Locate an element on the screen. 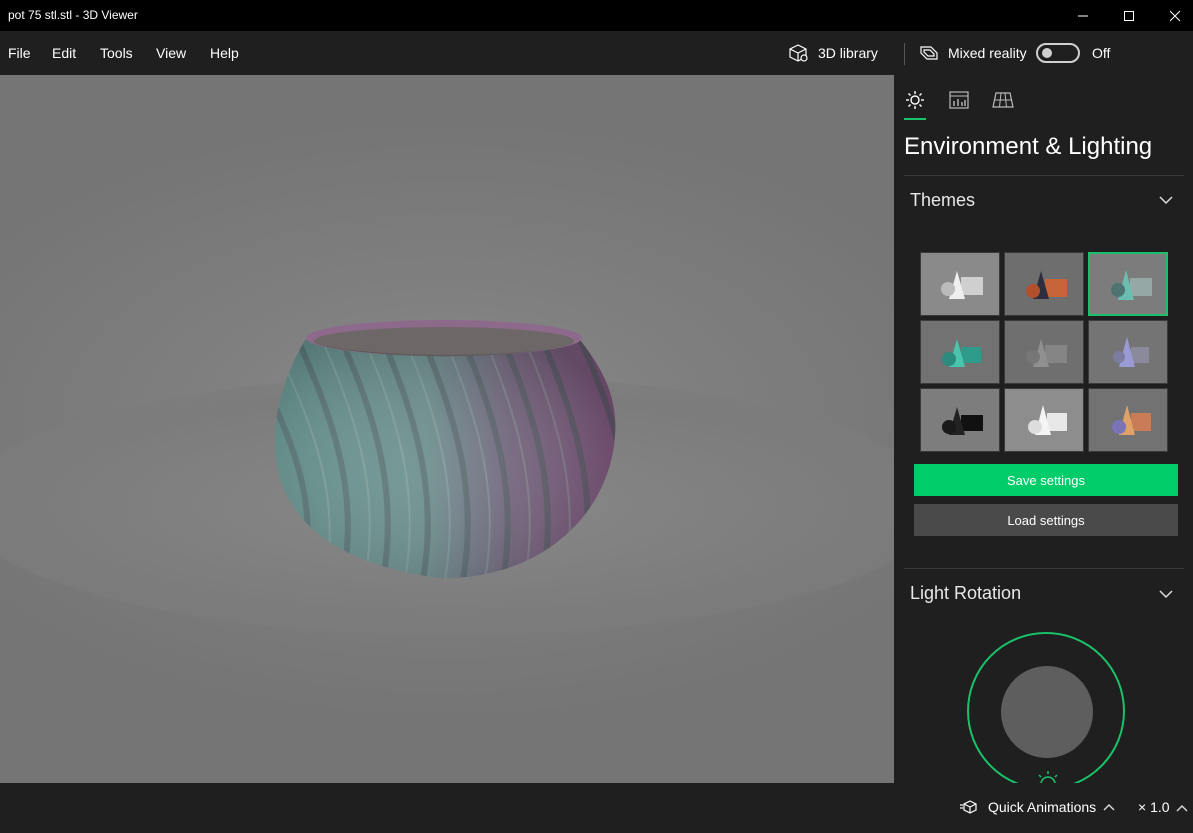 This screenshot has height=833, width=1193. maximize-button is located at coordinates (1129, 15).